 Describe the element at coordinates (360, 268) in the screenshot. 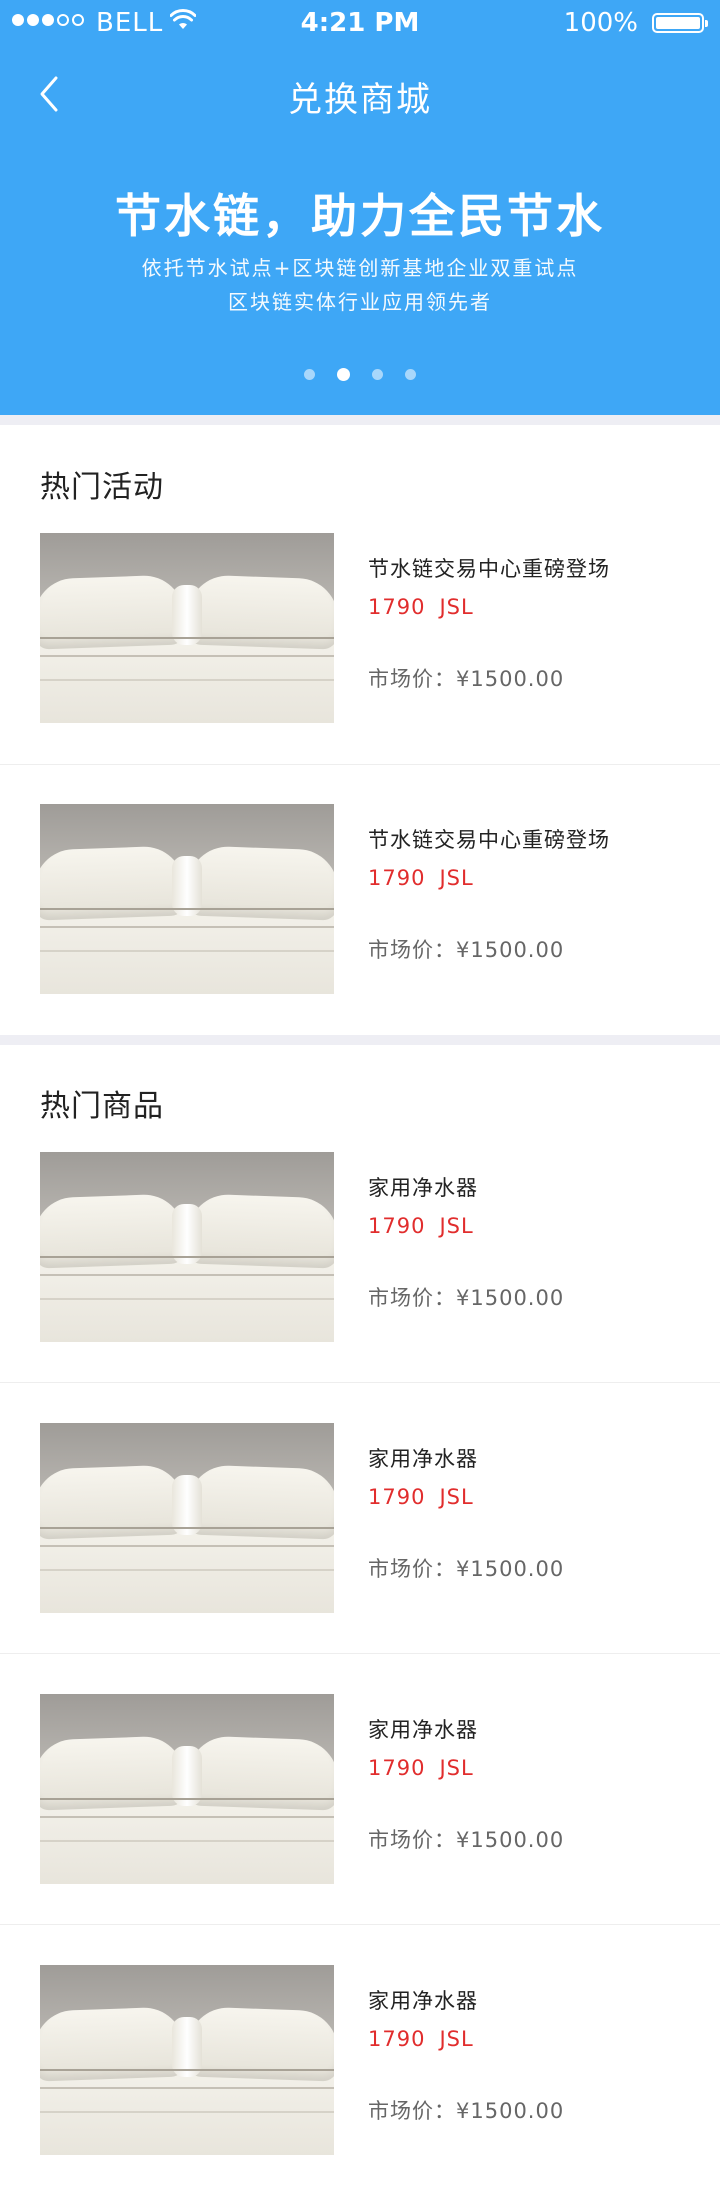

I see `banner-subtitle-line-1: 依托节水试点+区块链创新基地企业双重试点` at that location.